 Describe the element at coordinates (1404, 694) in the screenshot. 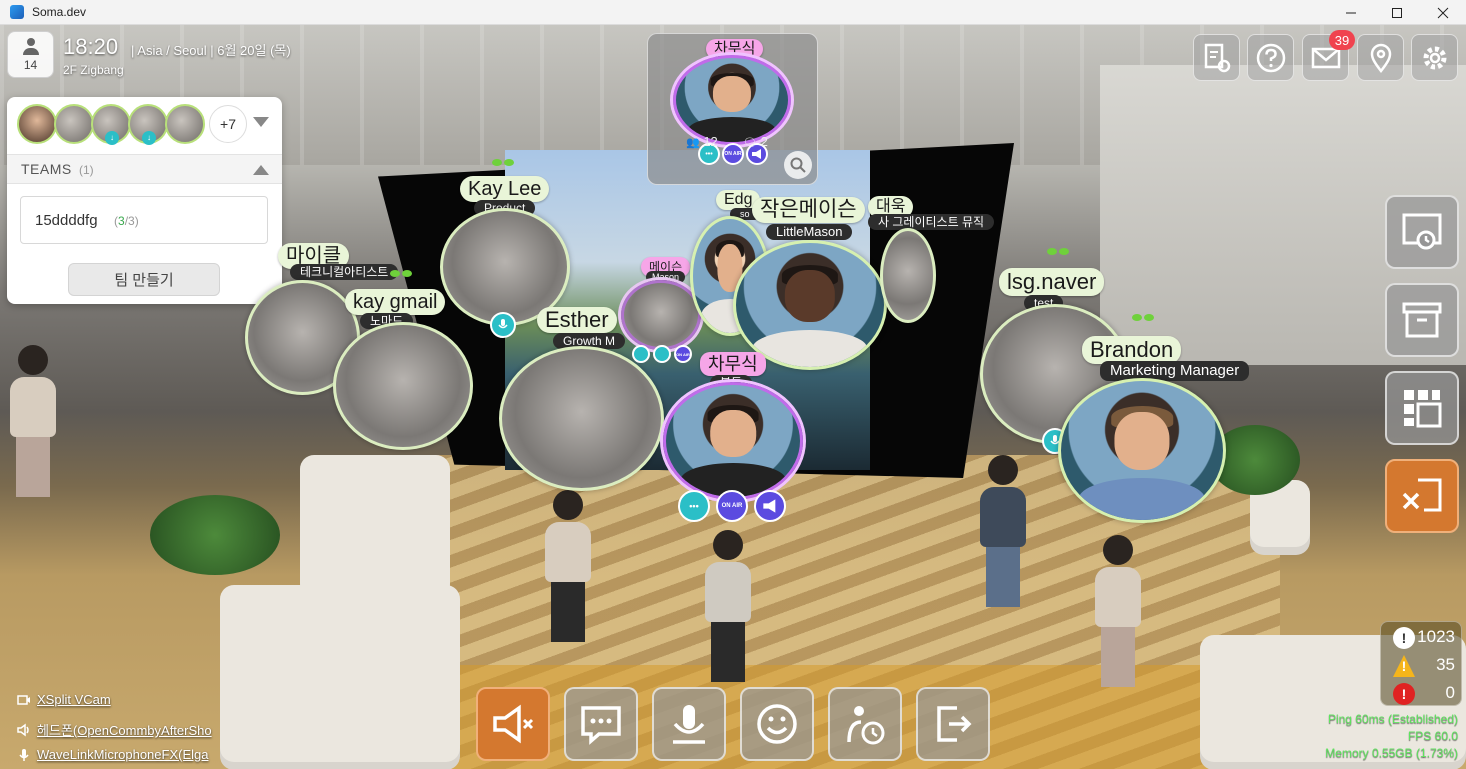

I see `error-icon: !` at that location.